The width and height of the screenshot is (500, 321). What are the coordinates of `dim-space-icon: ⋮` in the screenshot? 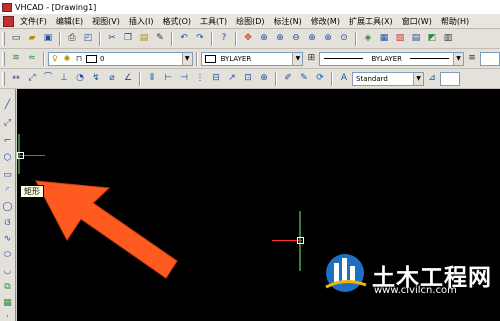 It's located at (200, 78).